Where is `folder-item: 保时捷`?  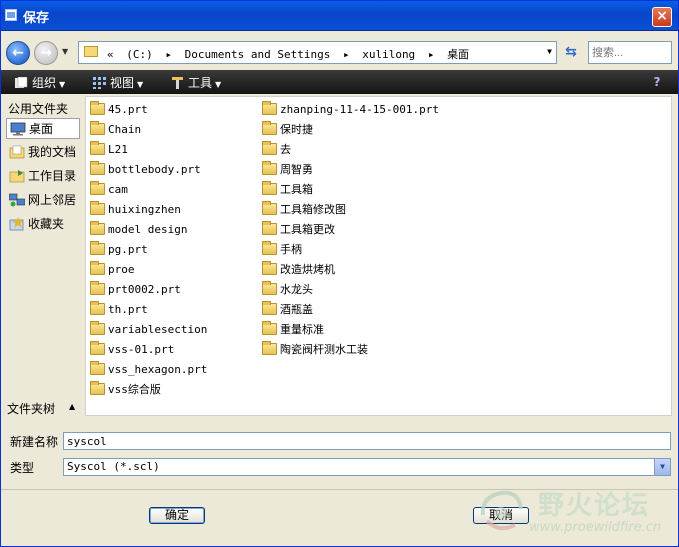
folder-item: 保时捷 is located at coordinates (350, 130).